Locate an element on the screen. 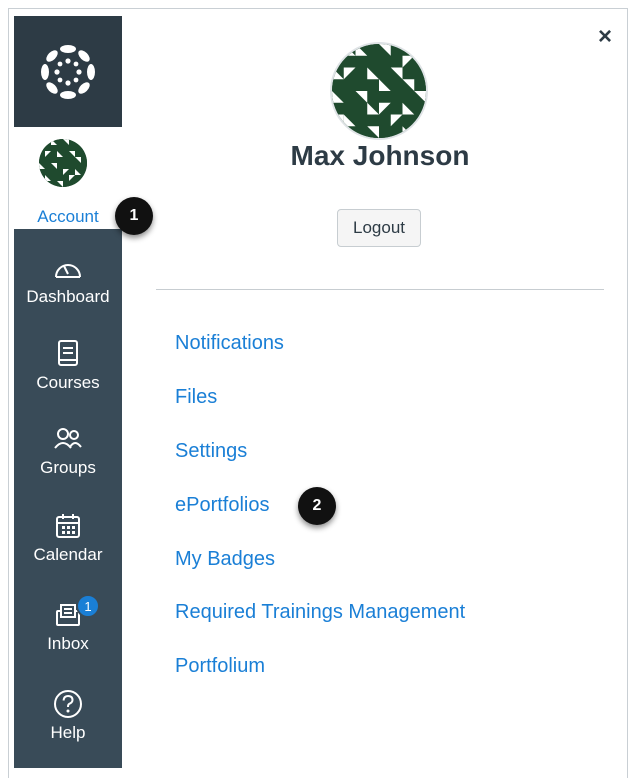 This screenshot has width=629, height=778. nav-item-calendar-label: Calendar is located at coordinates (68, 554).